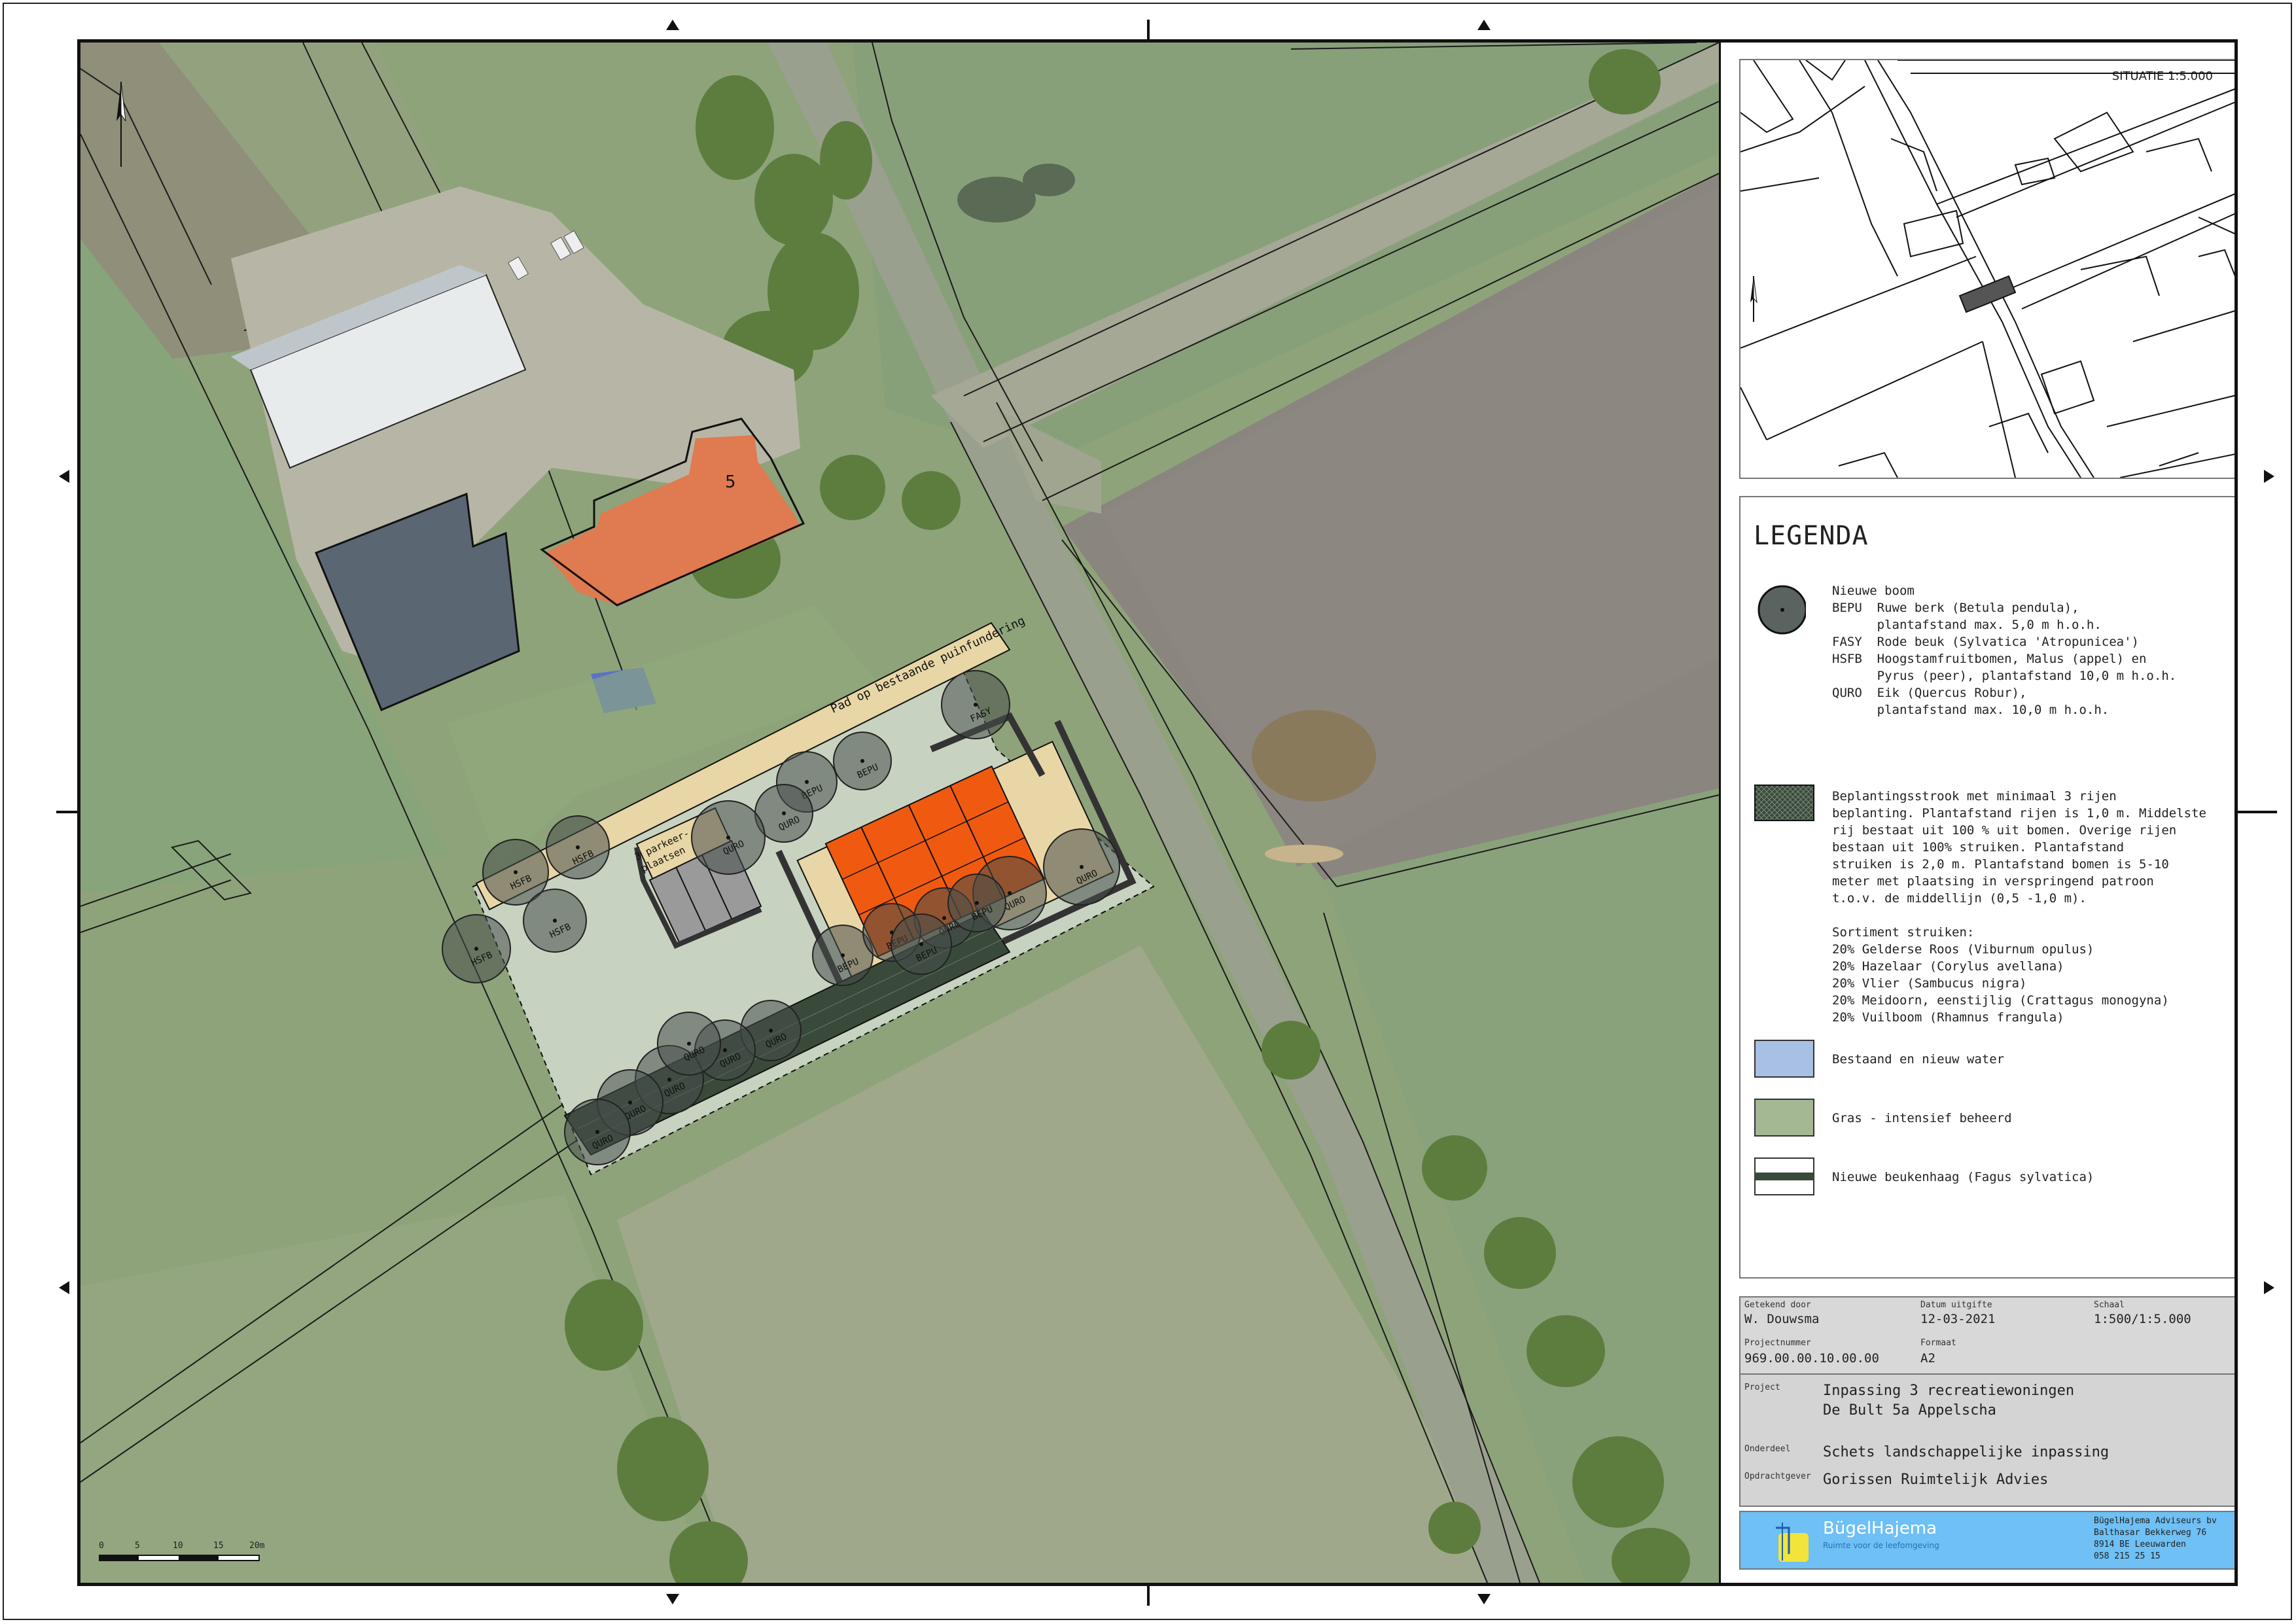  What do you see at coordinates (101, 1546) in the screenshot?
I see `scale-label-0: 0` at bounding box center [101, 1546].